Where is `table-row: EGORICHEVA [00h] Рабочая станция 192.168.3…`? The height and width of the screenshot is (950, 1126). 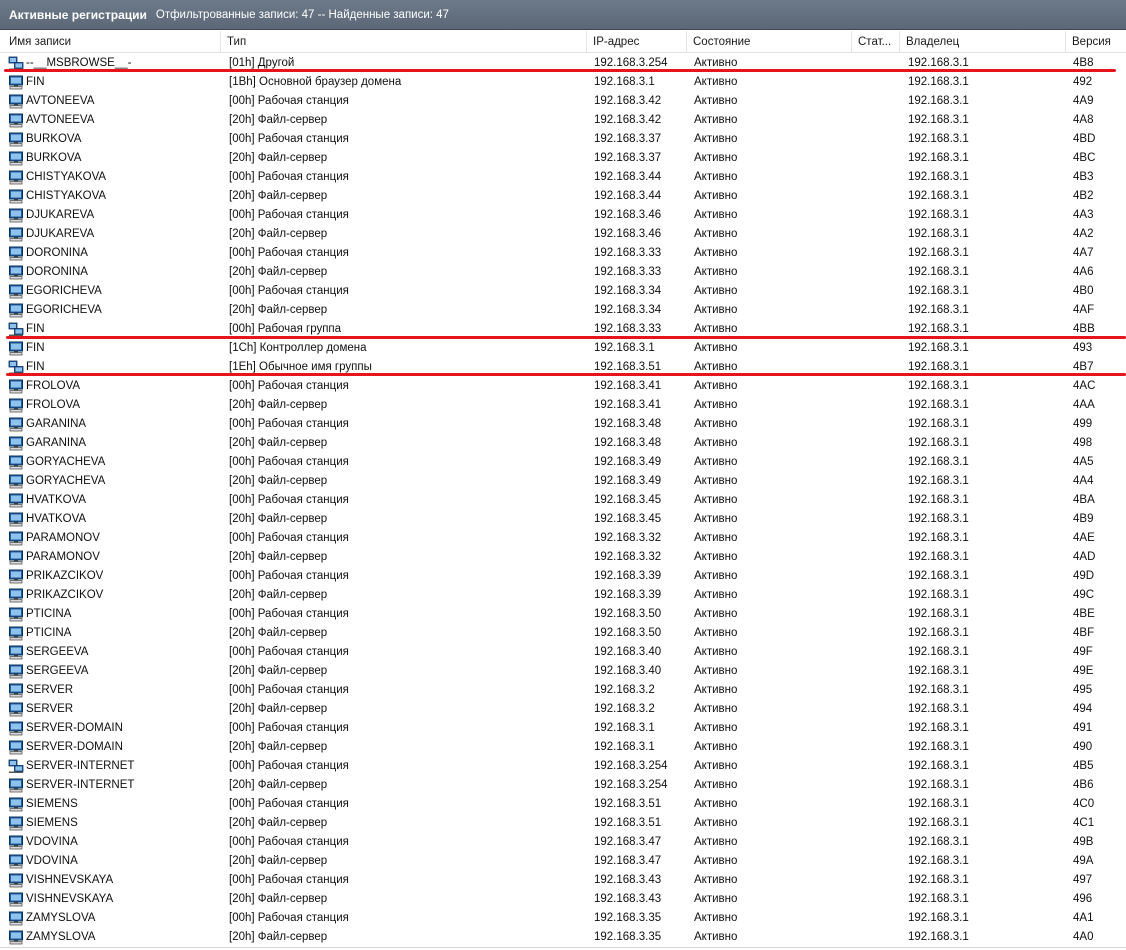
table-row: EGORICHEVA [00h] Рабочая станция 192.168.3… is located at coordinates (563, 291).